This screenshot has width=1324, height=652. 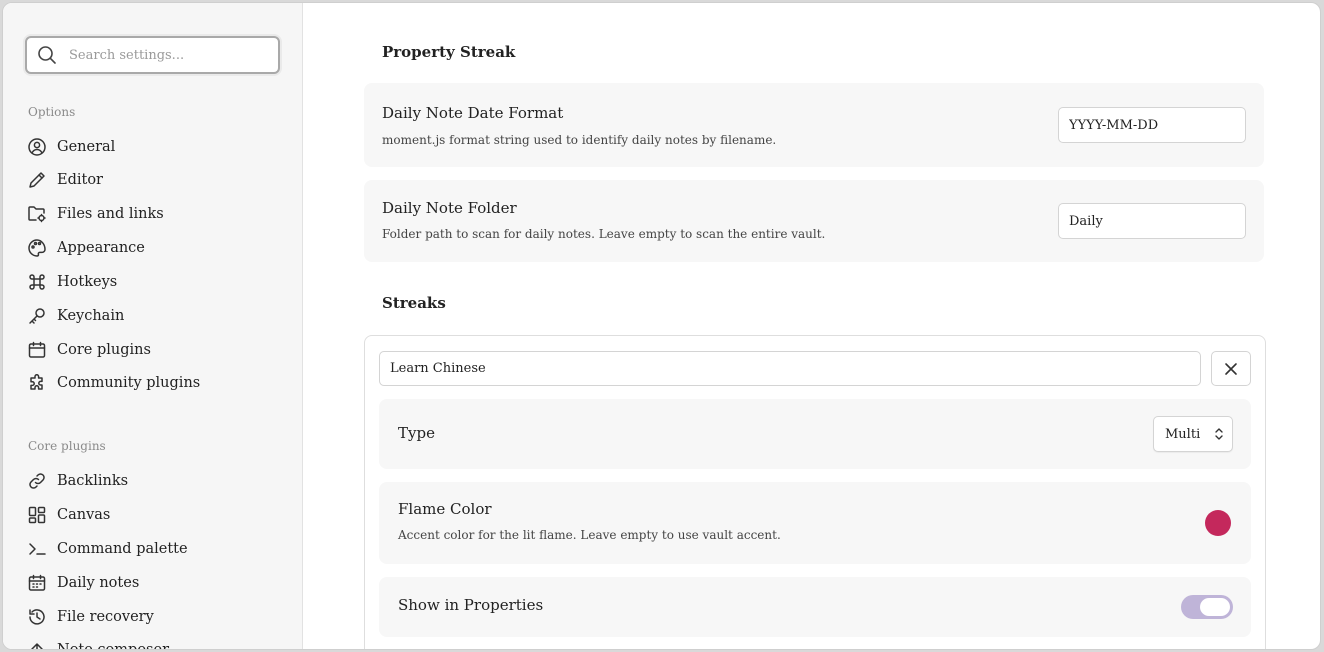 What do you see at coordinates (104, 350) in the screenshot?
I see `sidebar-item-label: Core plugins` at bounding box center [104, 350].